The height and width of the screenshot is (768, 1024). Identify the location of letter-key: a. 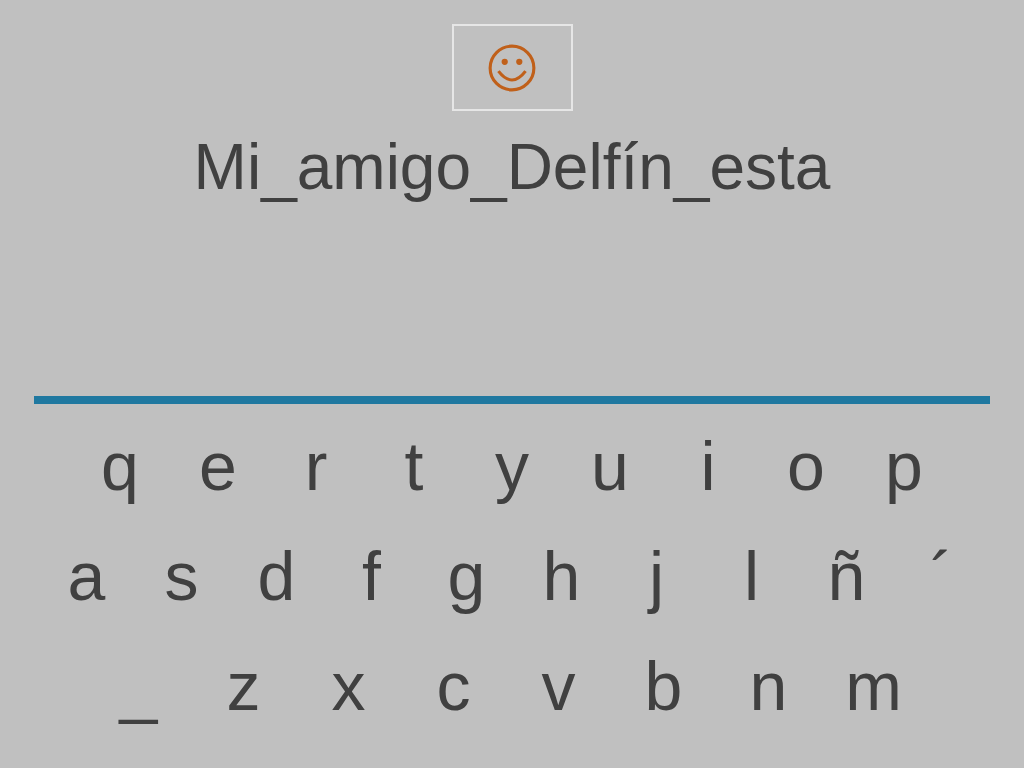
(86, 576).